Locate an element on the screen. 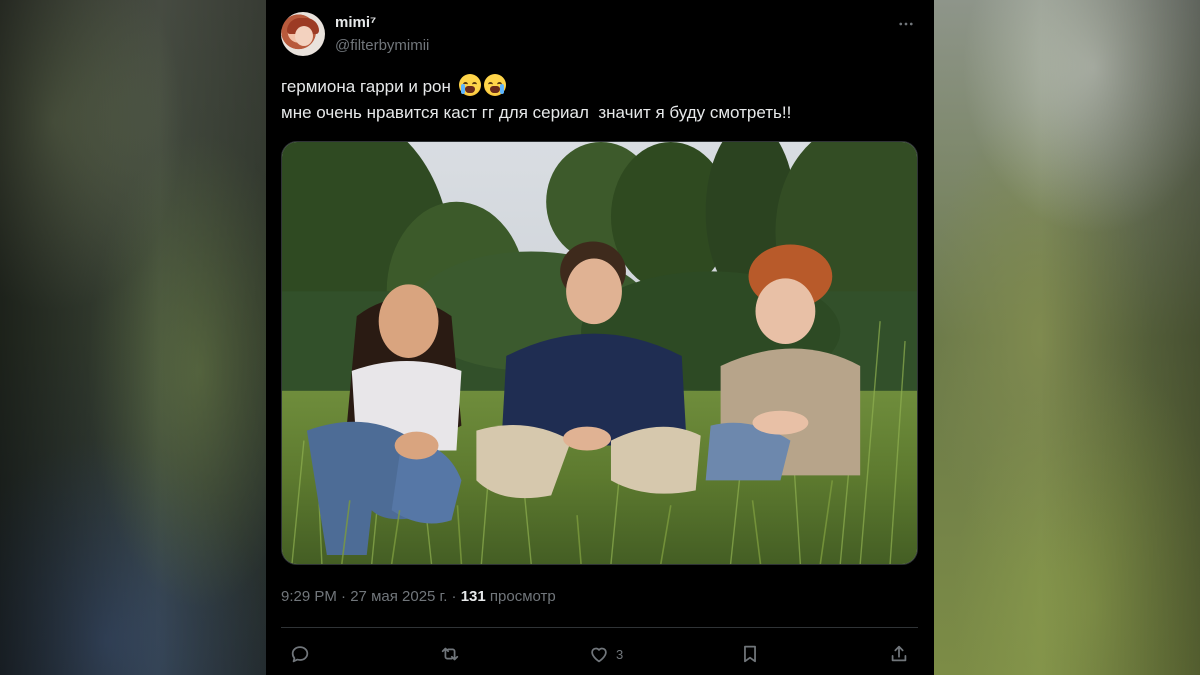  tweet-text-line-1-content: гермиона гарри и рон is located at coordinates (366, 86).